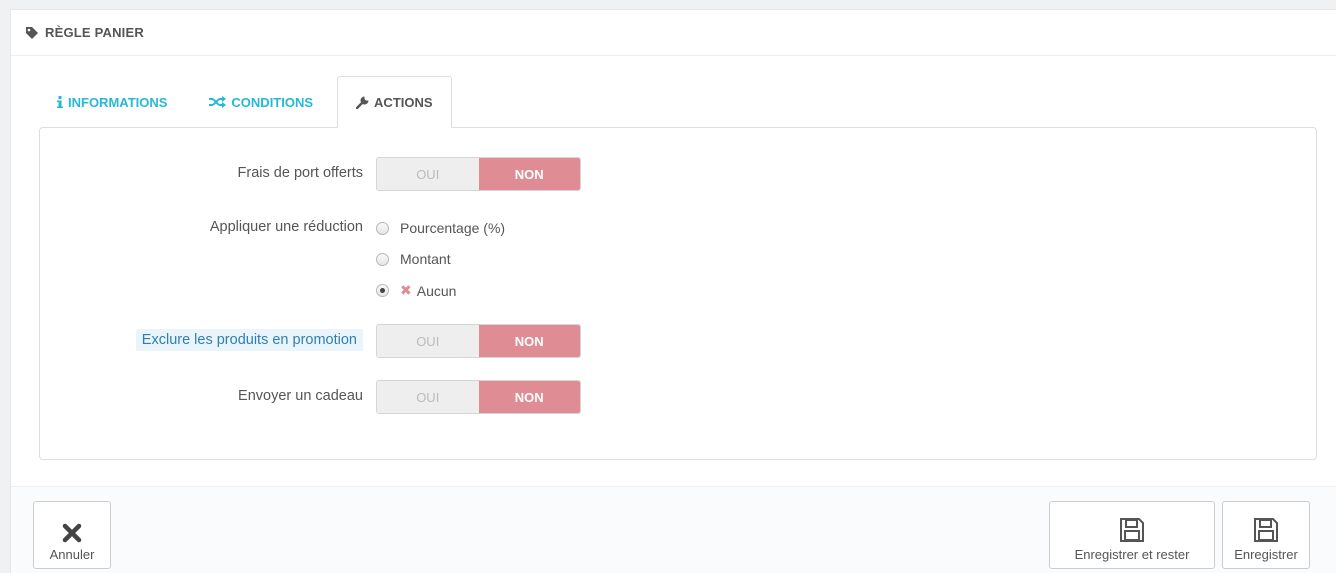  Describe the element at coordinates (300, 173) in the screenshot. I see `free-shipping-label: Frais de port offerts` at that location.